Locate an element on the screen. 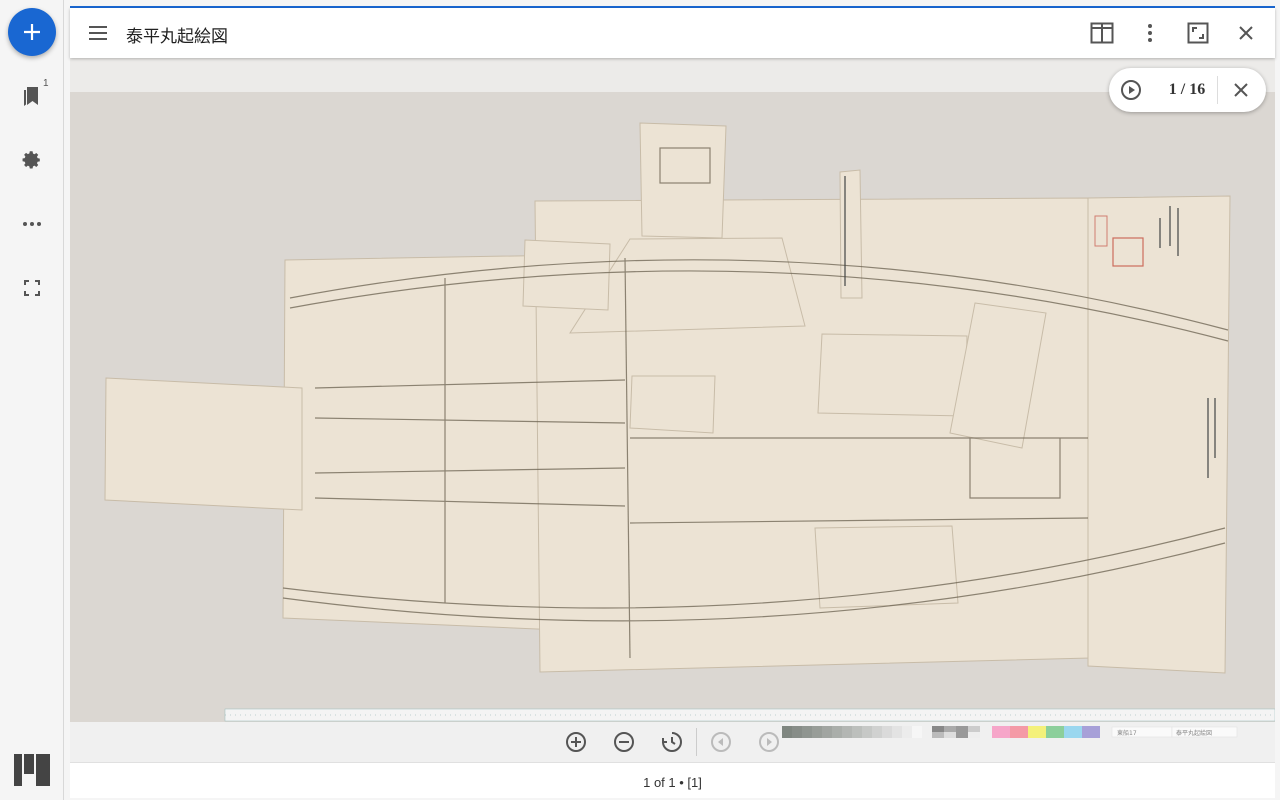  more-vertical-button is located at coordinates (1150, 33).